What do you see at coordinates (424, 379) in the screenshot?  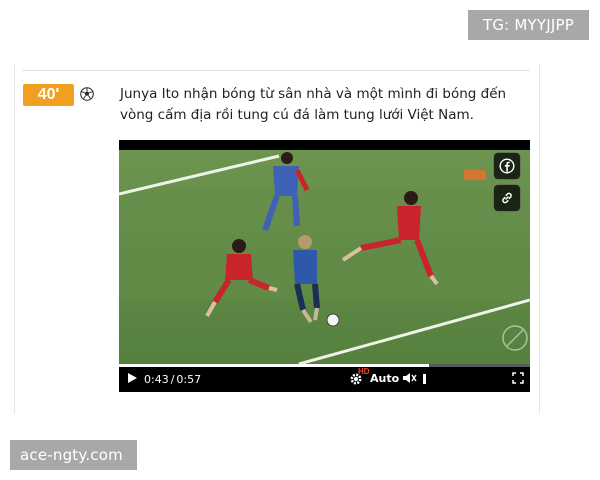 I see `volume-slider` at bounding box center [424, 379].